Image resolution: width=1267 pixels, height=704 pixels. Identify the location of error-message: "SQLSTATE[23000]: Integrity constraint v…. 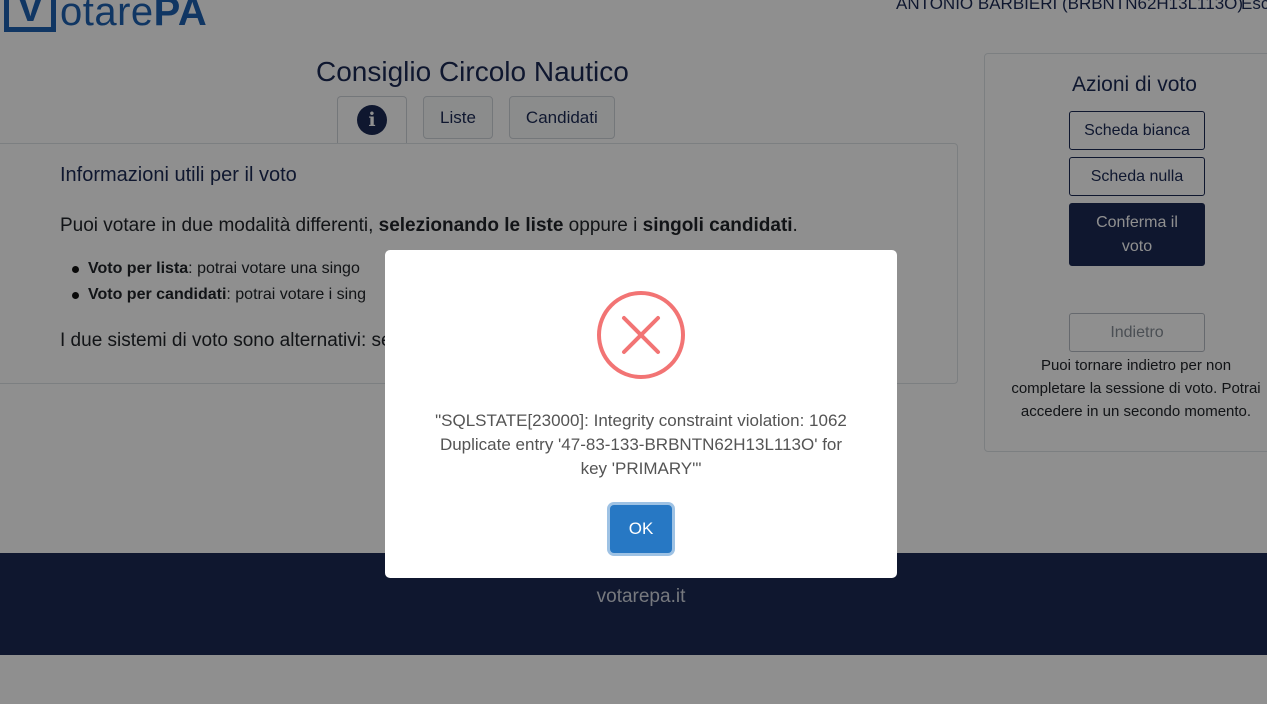
(641, 444).